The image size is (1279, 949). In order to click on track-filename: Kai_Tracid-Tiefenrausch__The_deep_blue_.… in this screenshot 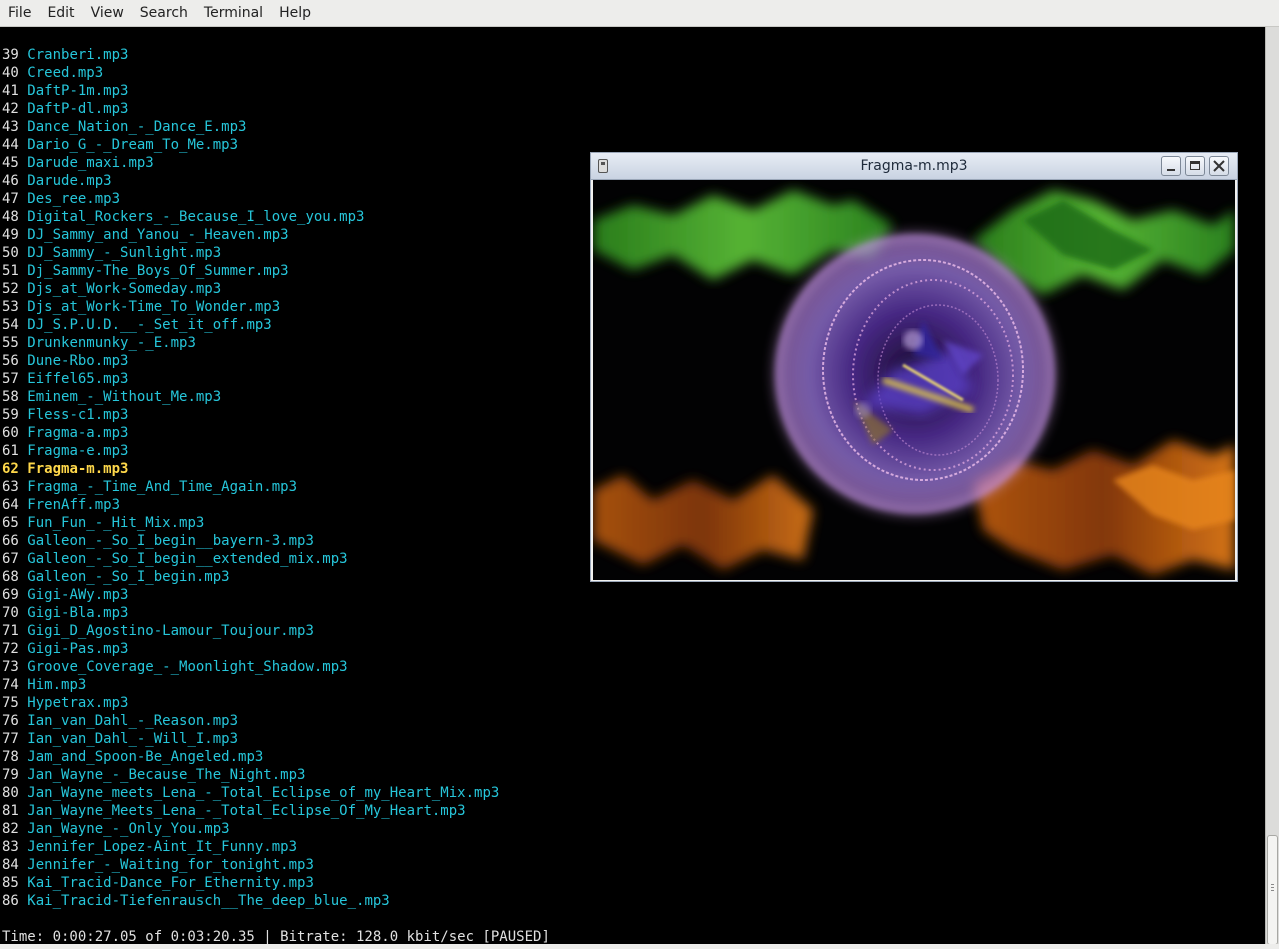, I will do `click(208, 901)`.